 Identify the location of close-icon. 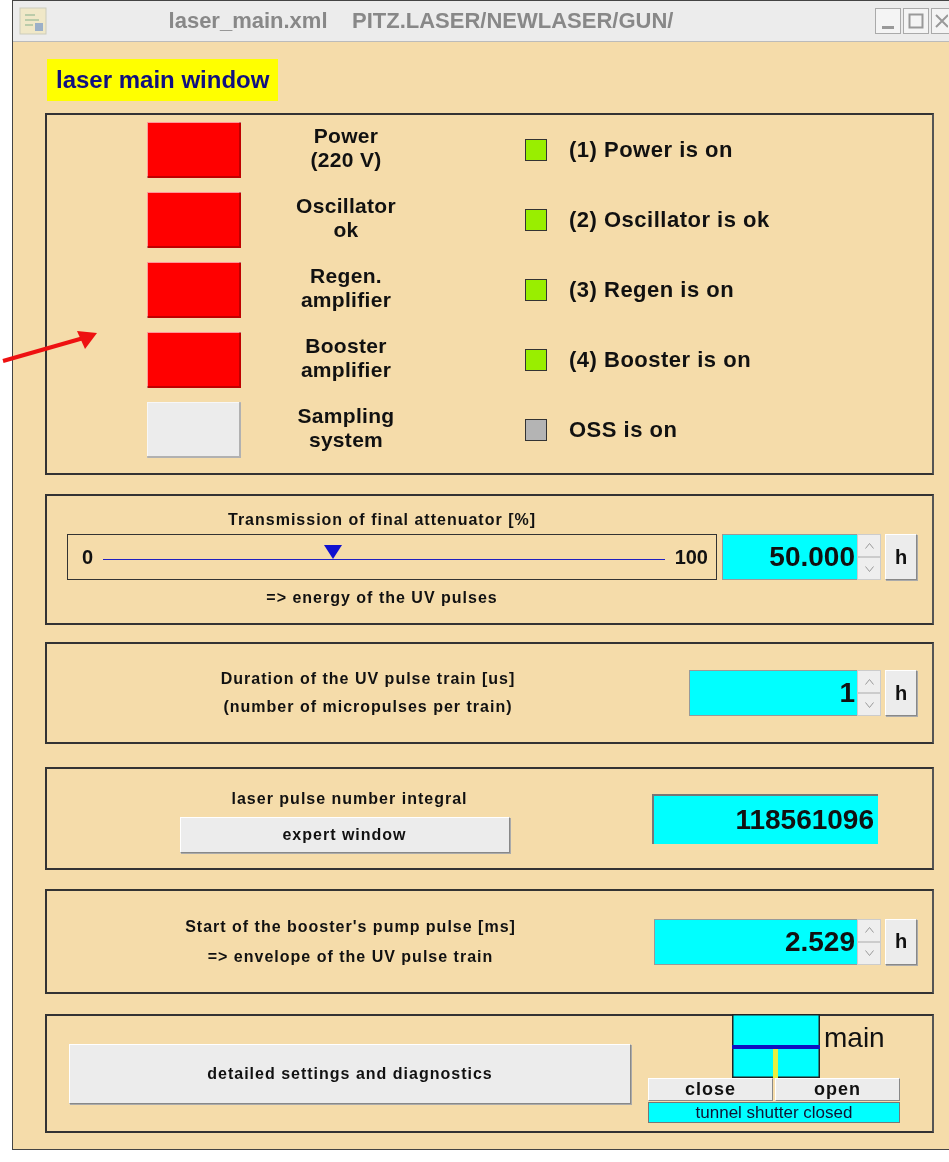
(940, 21).